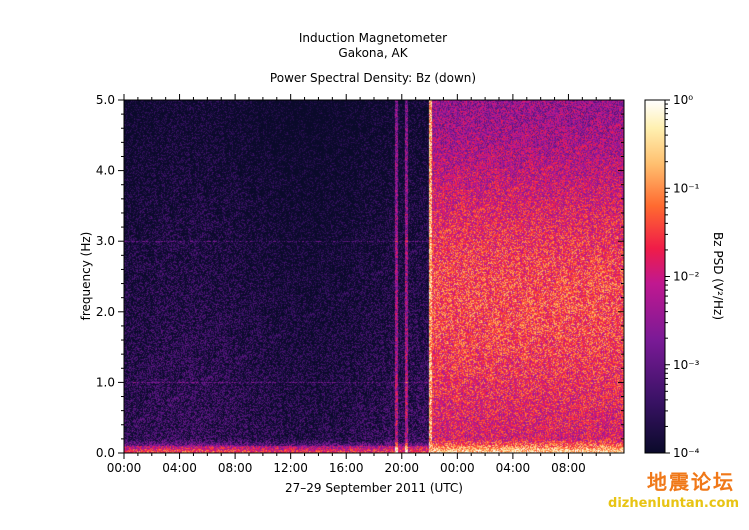 The image size is (749, 530). What do you see at coordinates (105, 382) in the screenshot?
I see `y-tick-label: 1.0` at bounding box center [105, 382].